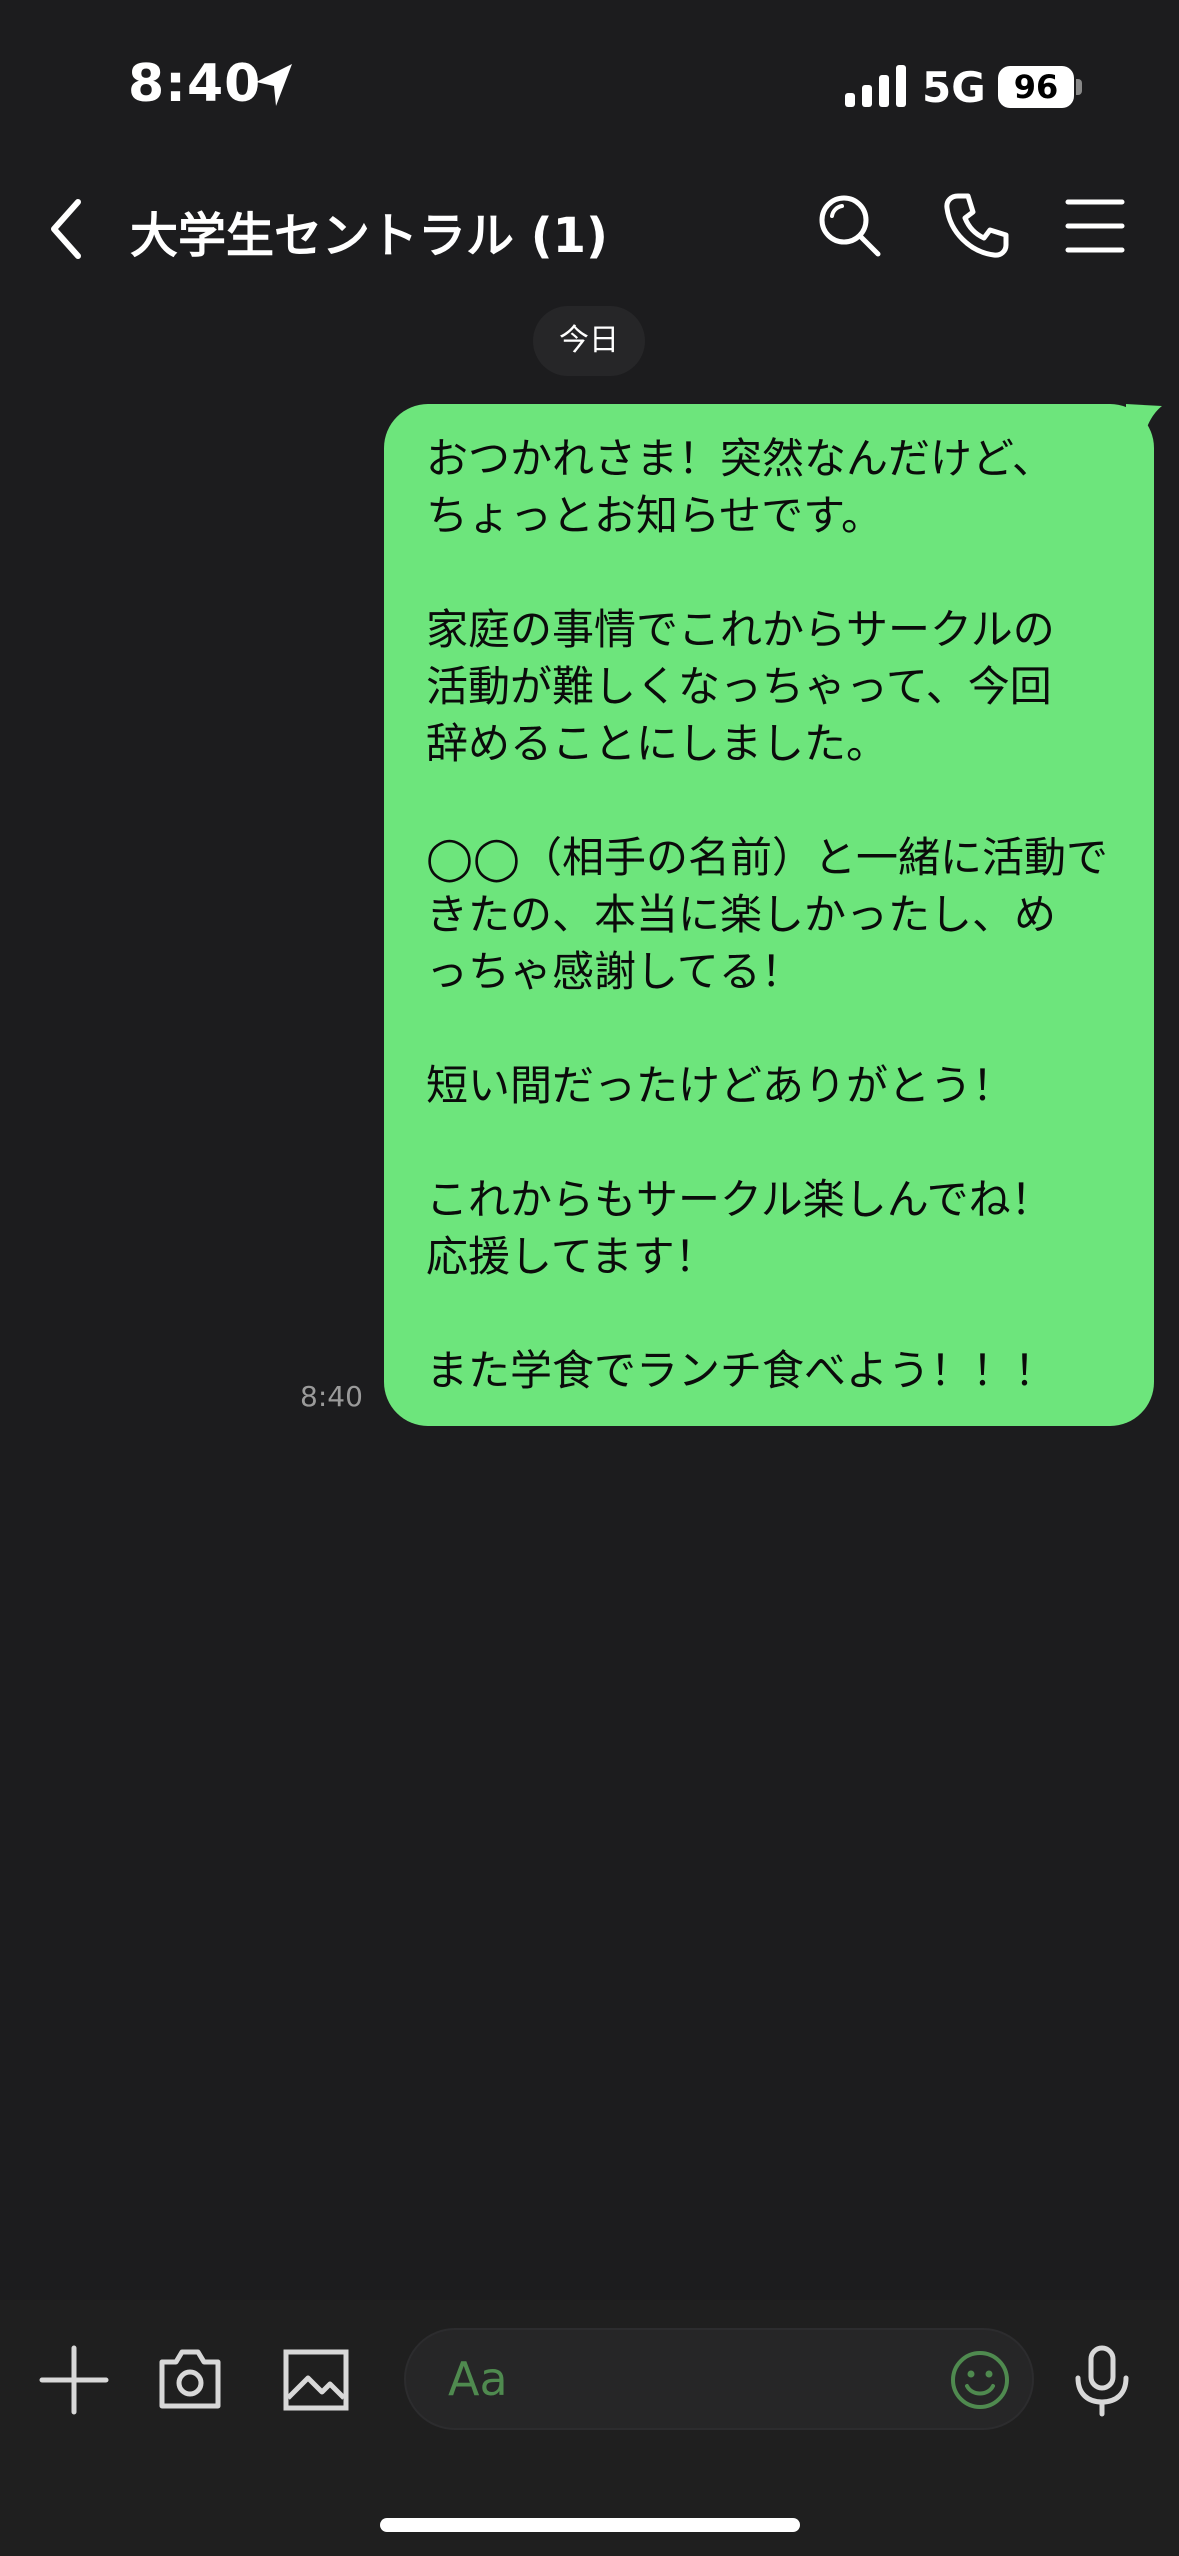 The height and width of the screenshot is (2556, 1179). Describe the element at coordinates (614, 971) in the screenshot. I see `message-line: っちゃ感謝してる！` at that location.